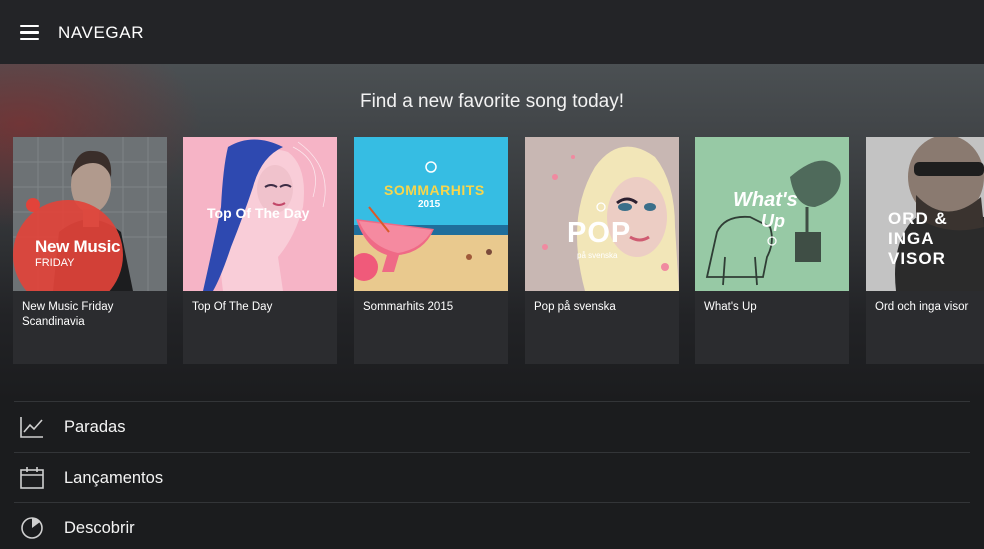 The height and width of the screenshot is (549, 984). Describe the element at coordinates (101, 32) in the screenshot. I see `page-title: NAVEGAR` at that location.